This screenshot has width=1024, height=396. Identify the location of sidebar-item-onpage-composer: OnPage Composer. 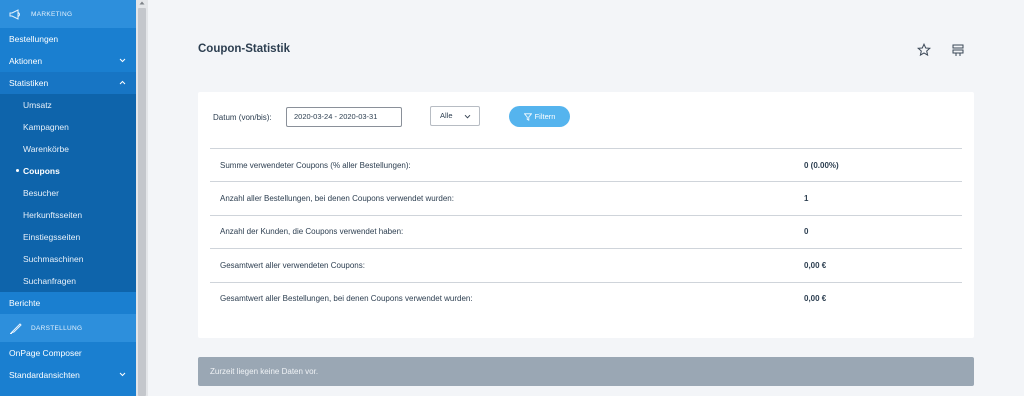
(68, 353).